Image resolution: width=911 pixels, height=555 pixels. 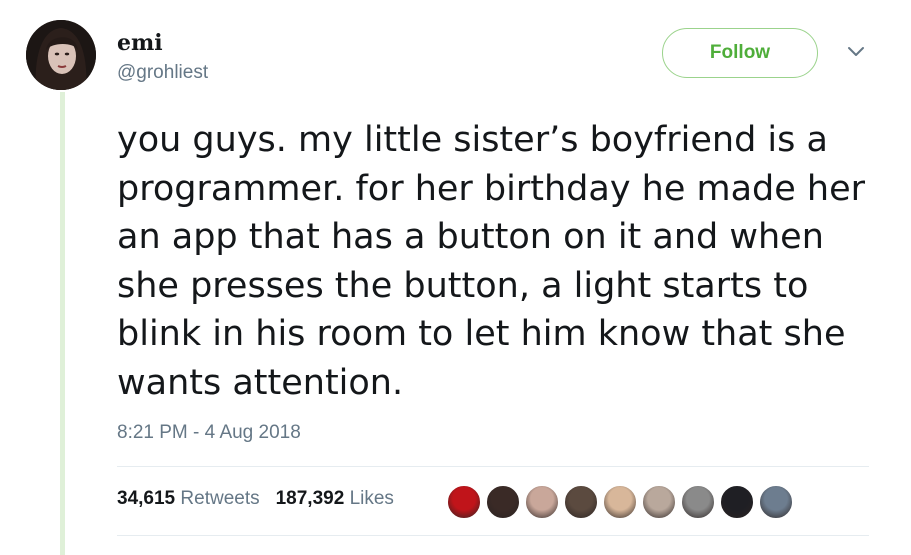 What do you see at coordinates (146, 498) in the screenshot?
I see `retweets-count: 34,615` at bounding box center [146, 498].